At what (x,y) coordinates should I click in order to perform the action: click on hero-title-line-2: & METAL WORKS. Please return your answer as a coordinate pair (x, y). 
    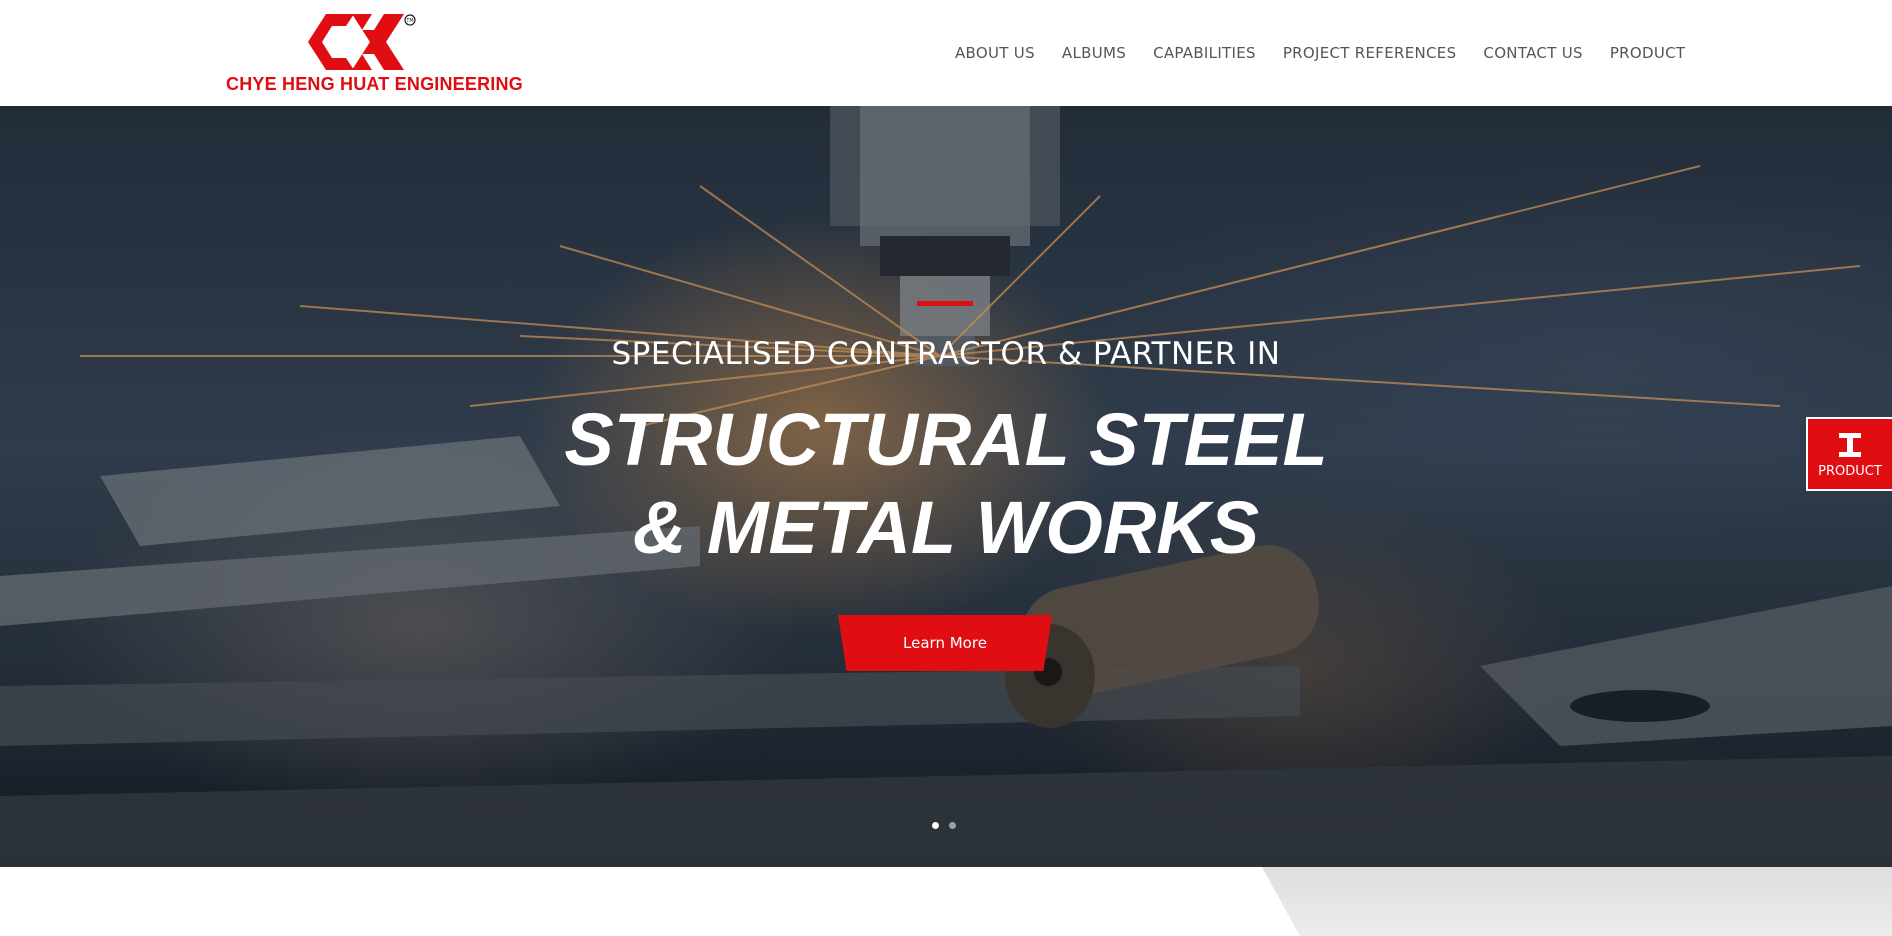
    Looking at the image, I should click on (946, 527).